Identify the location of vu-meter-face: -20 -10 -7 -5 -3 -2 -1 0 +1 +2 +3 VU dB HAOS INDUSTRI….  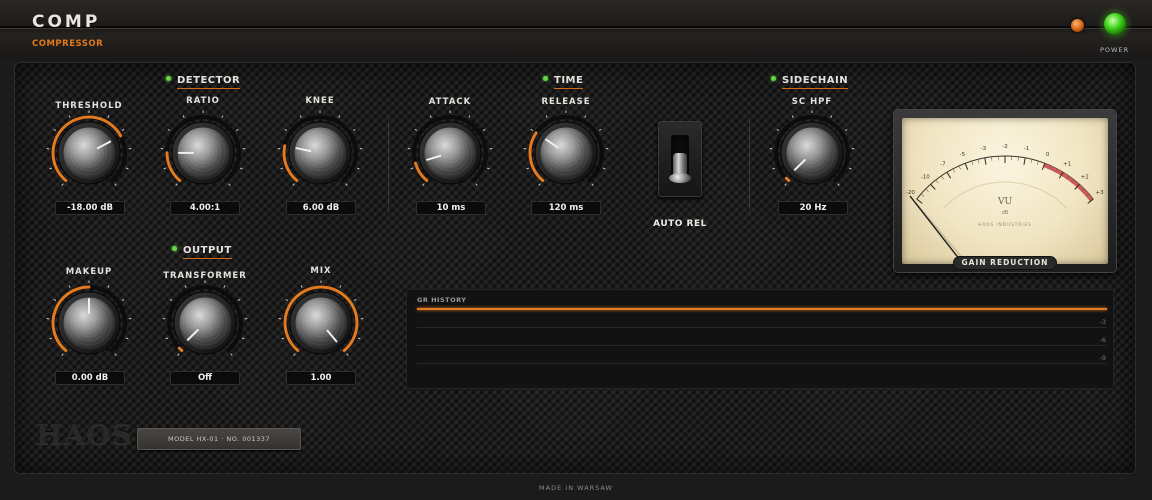
(1005, 191).